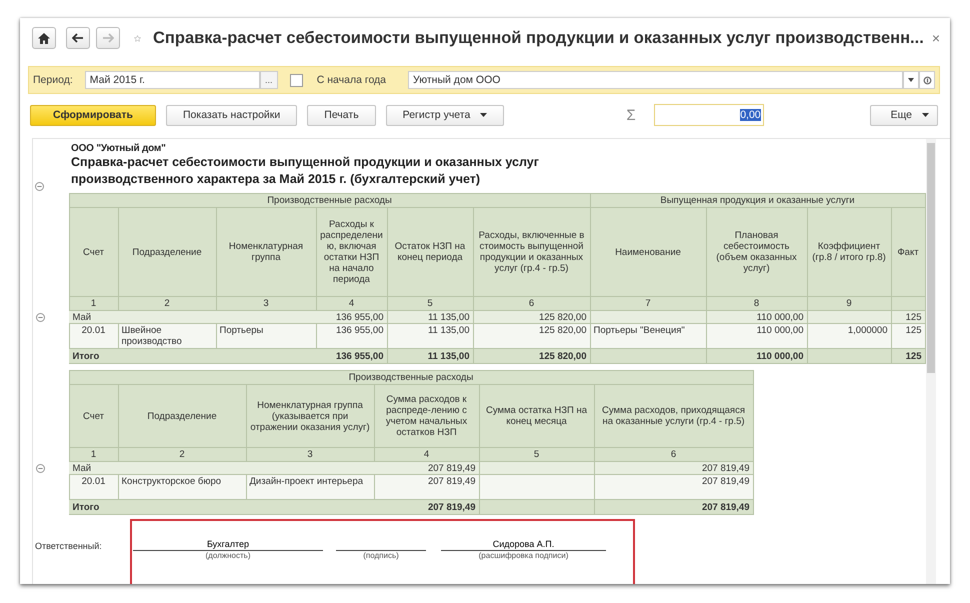 This screenshot has height=603, width=970. I want to click on column-number: 3, so click(266, 303).